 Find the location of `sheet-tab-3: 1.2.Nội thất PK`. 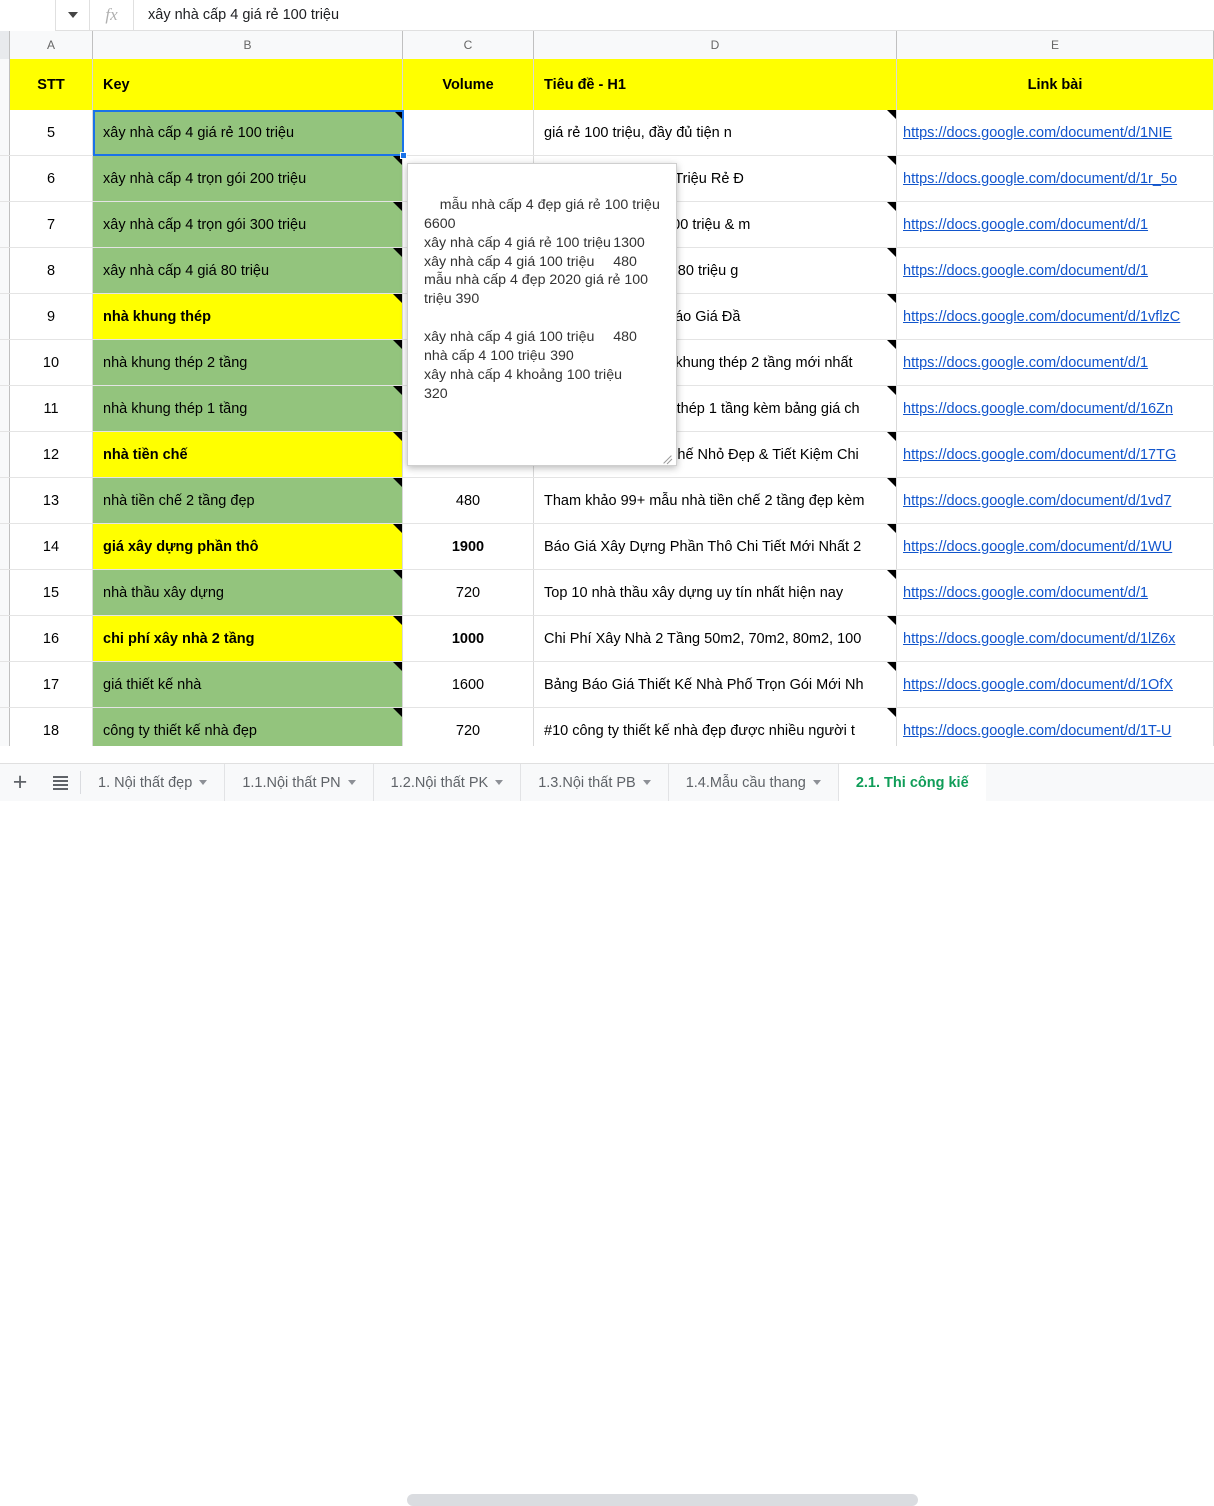

sheet-tab-3: 1.2.Nội thất PK is located at coordinates (447, 782).